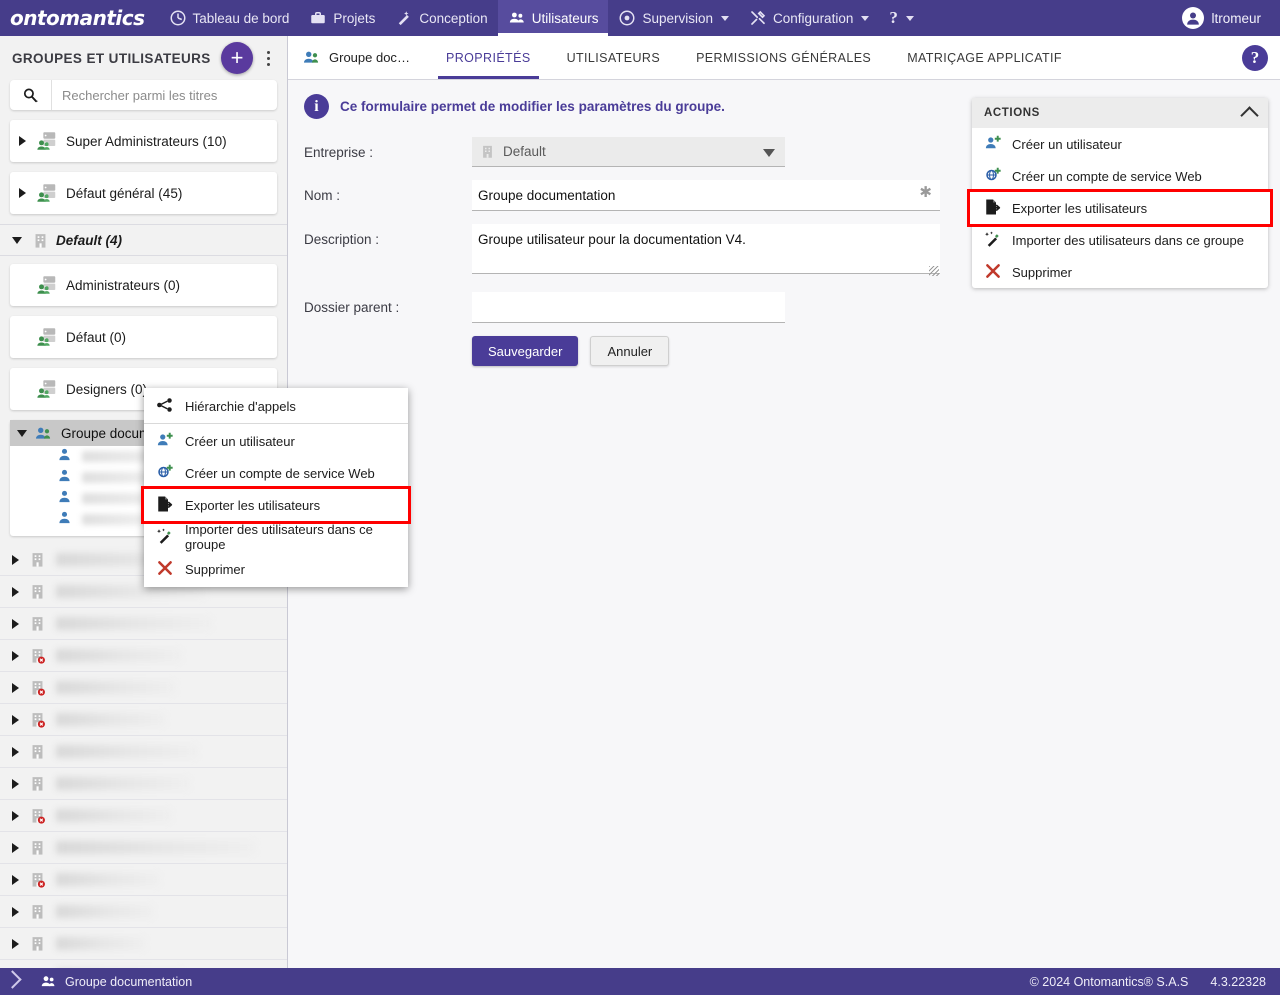  Describe the element at coordinates (276, 569) in the screenshot. I see `context-menu-item-supprimer: Supprimer` at that location.